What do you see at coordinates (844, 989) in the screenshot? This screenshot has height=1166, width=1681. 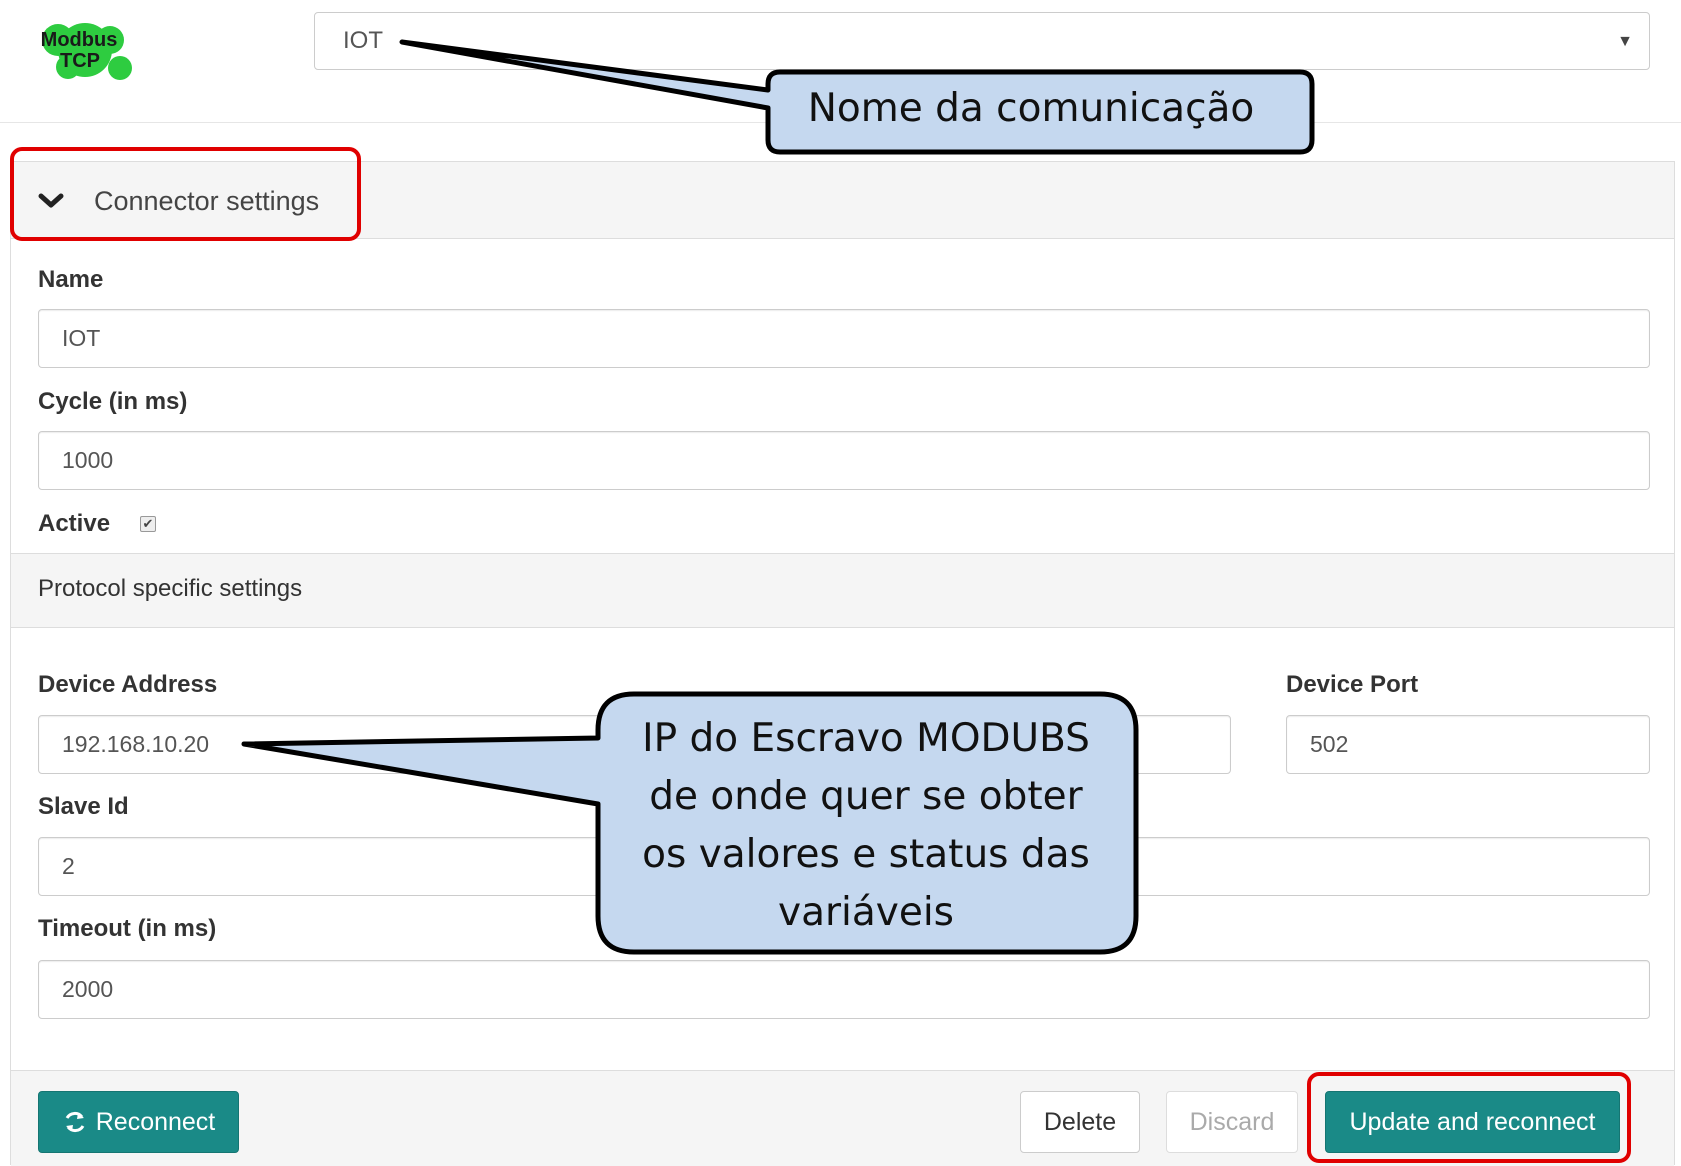 I see `timeout-input: 2000` at bounding box center [844, 989].